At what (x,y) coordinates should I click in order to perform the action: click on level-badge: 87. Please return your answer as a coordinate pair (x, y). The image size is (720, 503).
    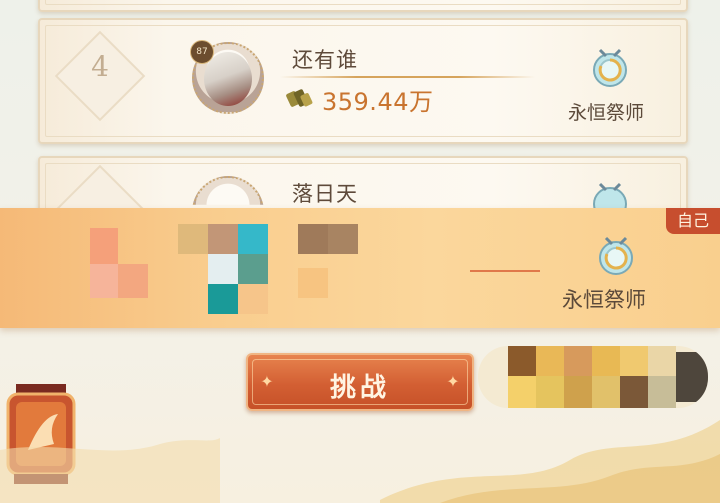
    Looking at the image, I should click on (202, 52).